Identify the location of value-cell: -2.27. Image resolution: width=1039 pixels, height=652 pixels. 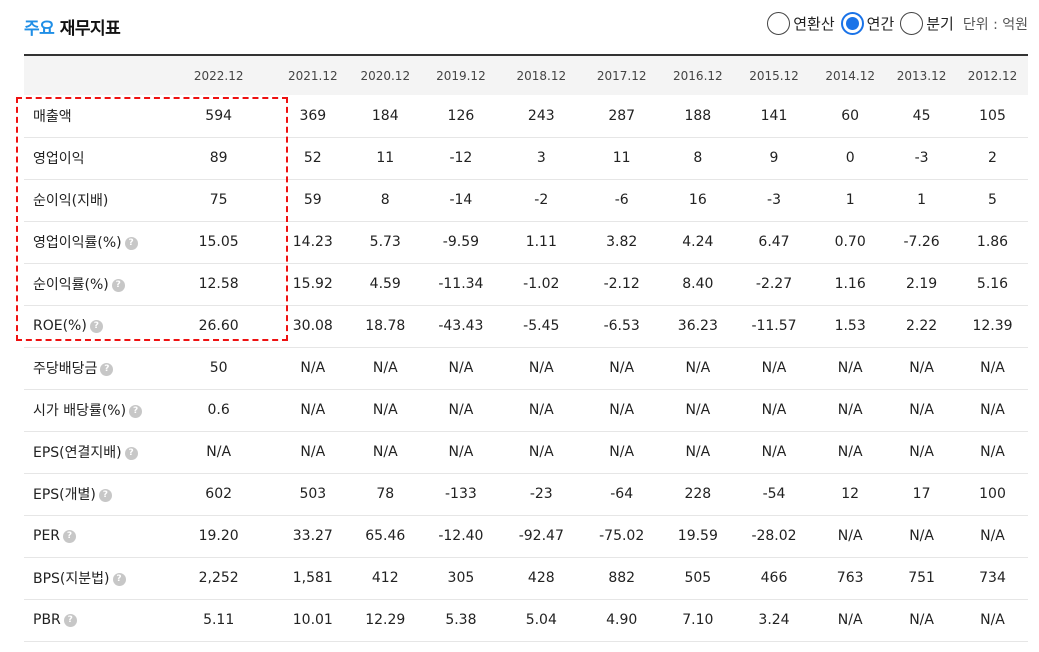
(774, 284).